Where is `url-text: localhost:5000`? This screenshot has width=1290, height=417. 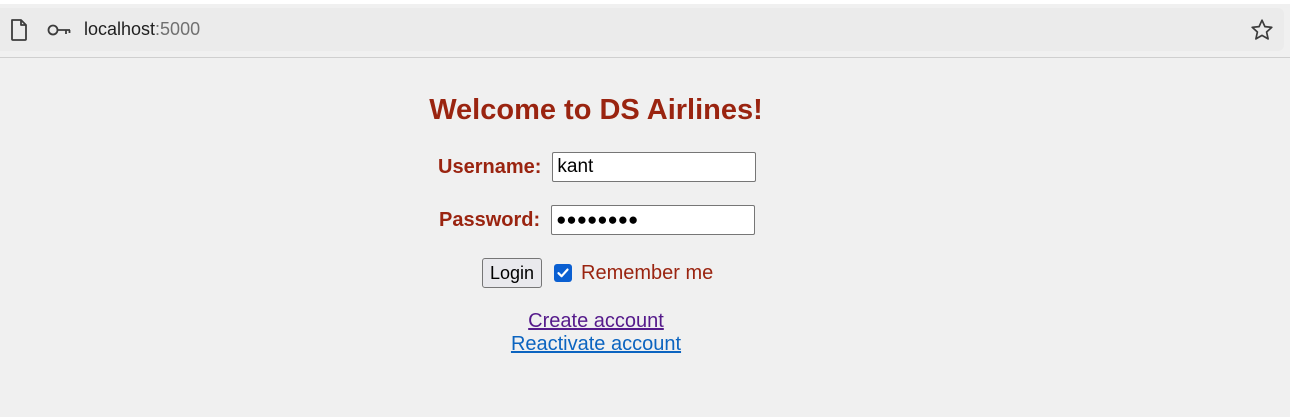
url-text: localhost:5000 is located at coordinates (142, 29).